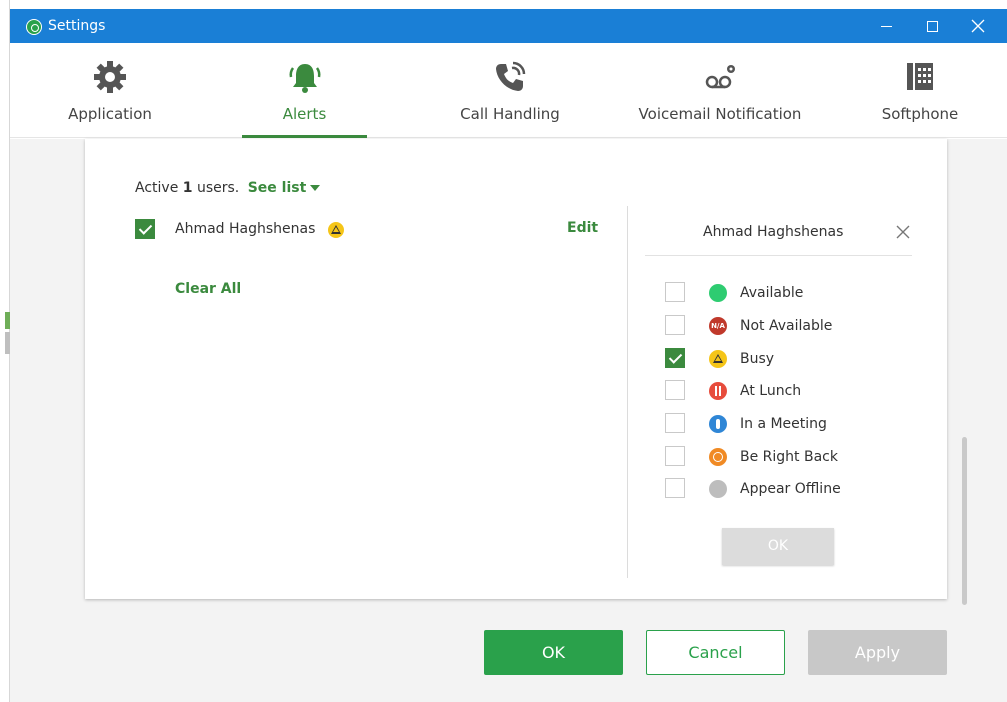 This screenshot has width=1007, height=702. What do you see at coordinates (245, 229) in the screenshot?
I see `user-name: Ahmad Haghshenas` at bounding box center [245, 229].